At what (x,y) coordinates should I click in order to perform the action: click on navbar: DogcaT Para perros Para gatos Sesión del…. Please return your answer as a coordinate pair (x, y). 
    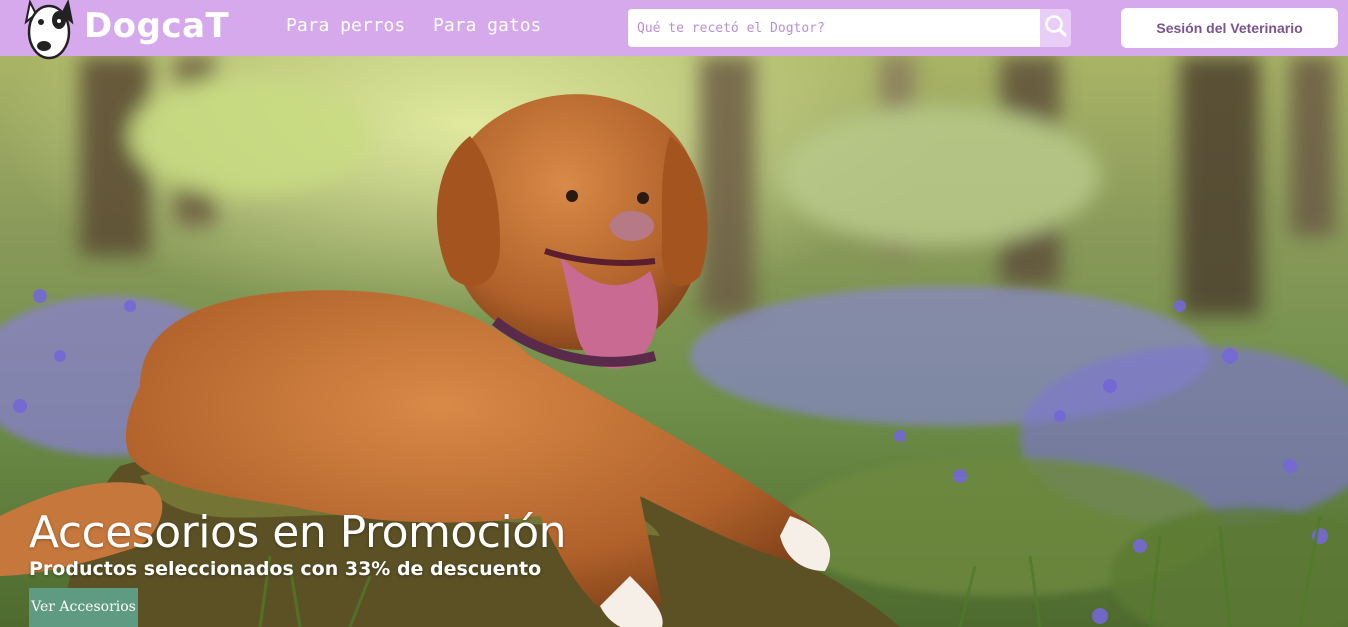
    Looking at the image, I should click on (674, 30).